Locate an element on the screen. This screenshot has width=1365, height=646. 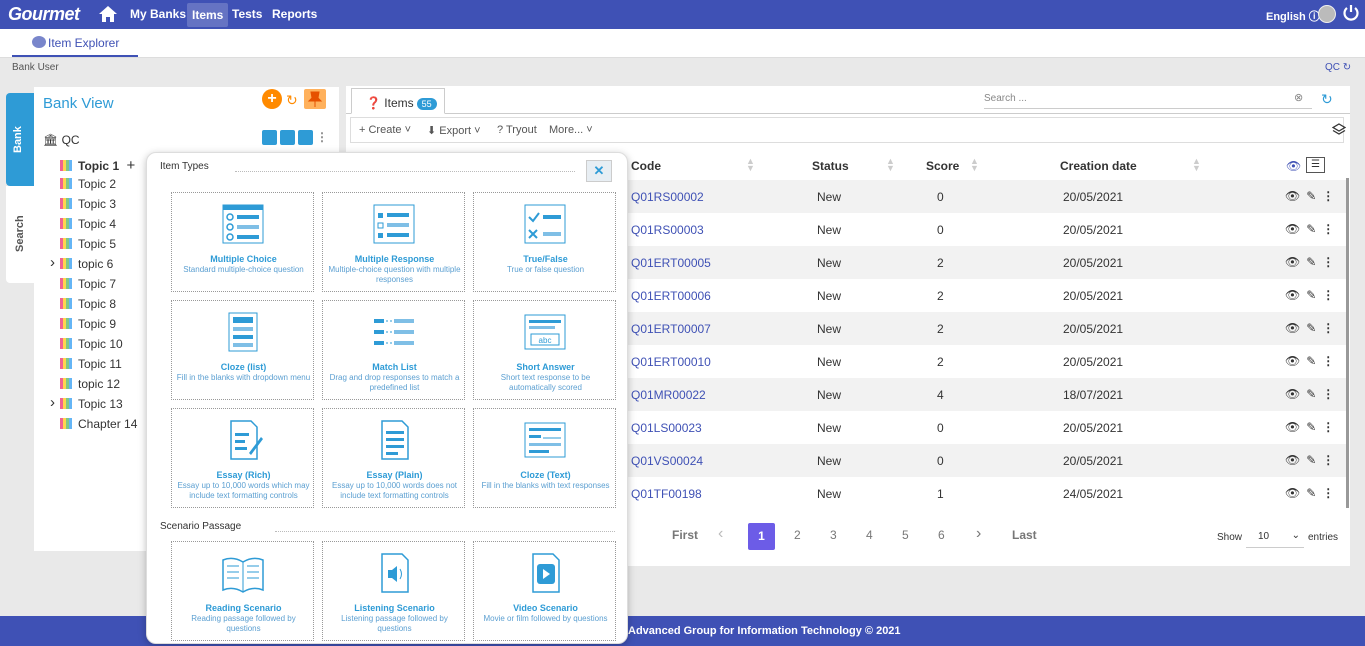
tree-item: Topic 3 is located at coordinates (88, 204).